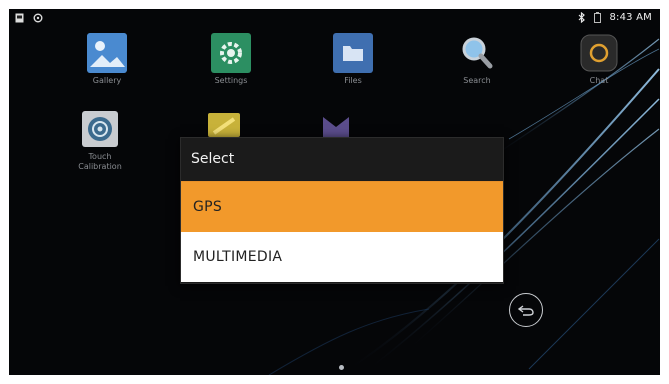 The image size is (669, 384). Describe the element at coordinates (107, 53) in the screenshot. I see `gallery-icon` at that location.